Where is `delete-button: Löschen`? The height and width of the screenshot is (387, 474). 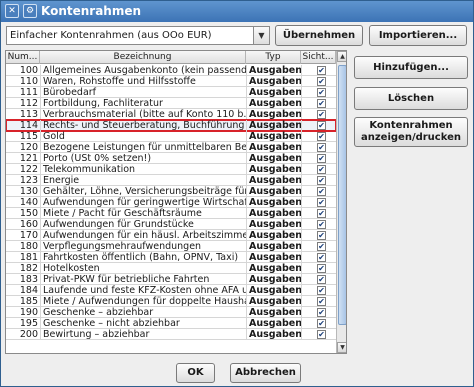 delete-button: Löschen is located at coordinates (411, 98).